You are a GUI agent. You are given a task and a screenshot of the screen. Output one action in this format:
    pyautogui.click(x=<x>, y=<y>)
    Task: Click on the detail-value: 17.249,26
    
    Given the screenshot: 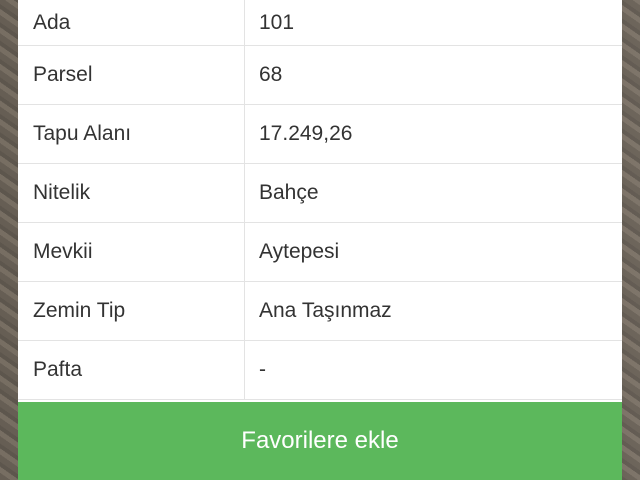 What is the action you would take?
    pyautogui.click(x=306, y=133)
    